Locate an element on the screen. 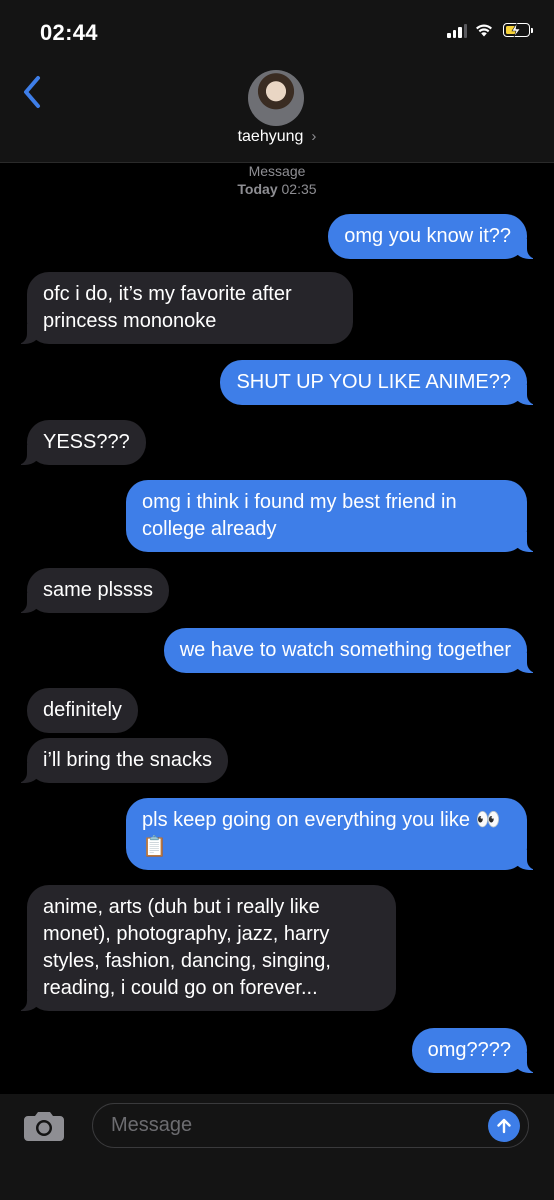  contact-name: taehyung is located at coordinates (270, 136).